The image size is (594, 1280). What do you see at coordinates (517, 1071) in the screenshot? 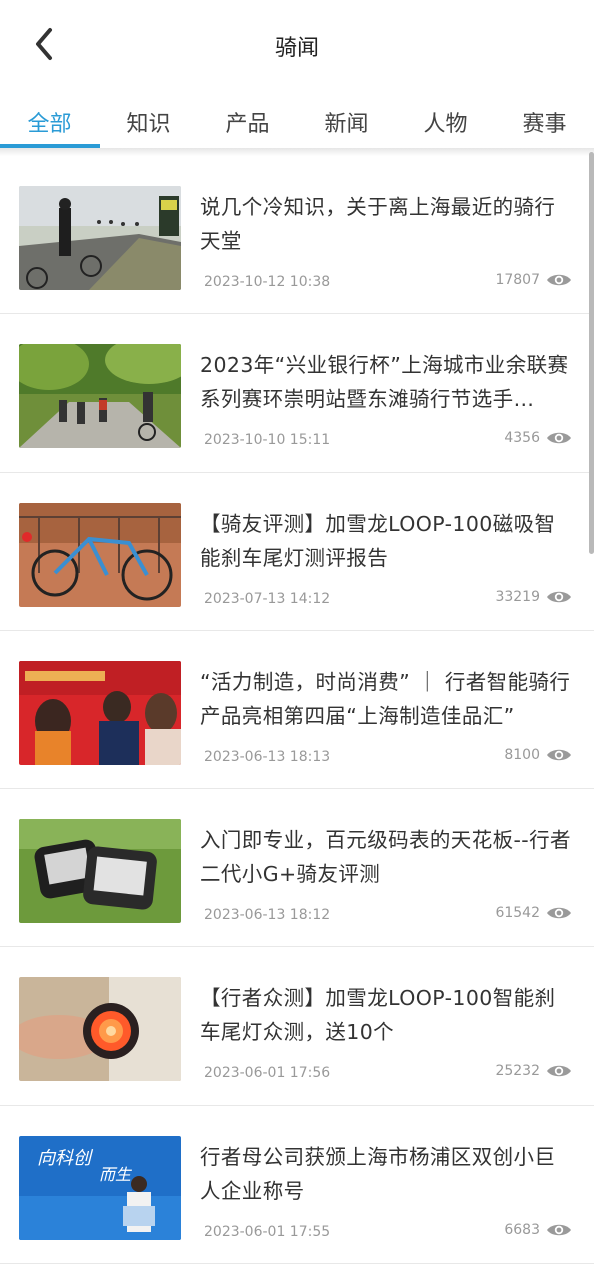
I see `view-count-value: 25232` at bounding box center [517, 1071].